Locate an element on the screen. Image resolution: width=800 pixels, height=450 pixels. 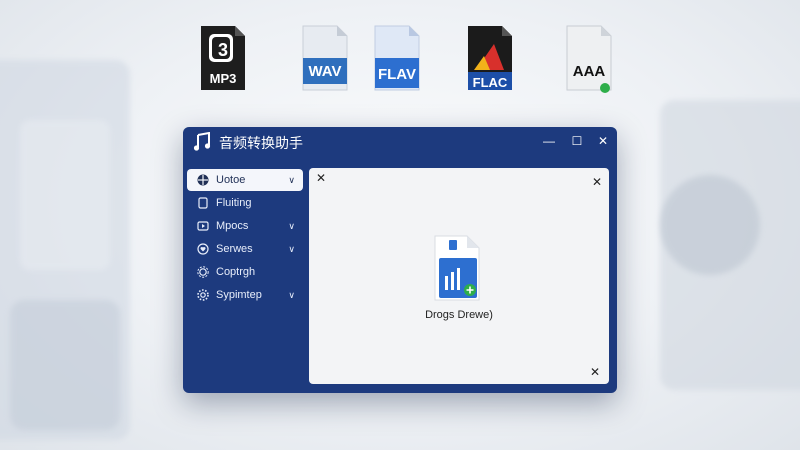
panel-close-top-left-icon: ✕ is located at coordinates (321, 178).